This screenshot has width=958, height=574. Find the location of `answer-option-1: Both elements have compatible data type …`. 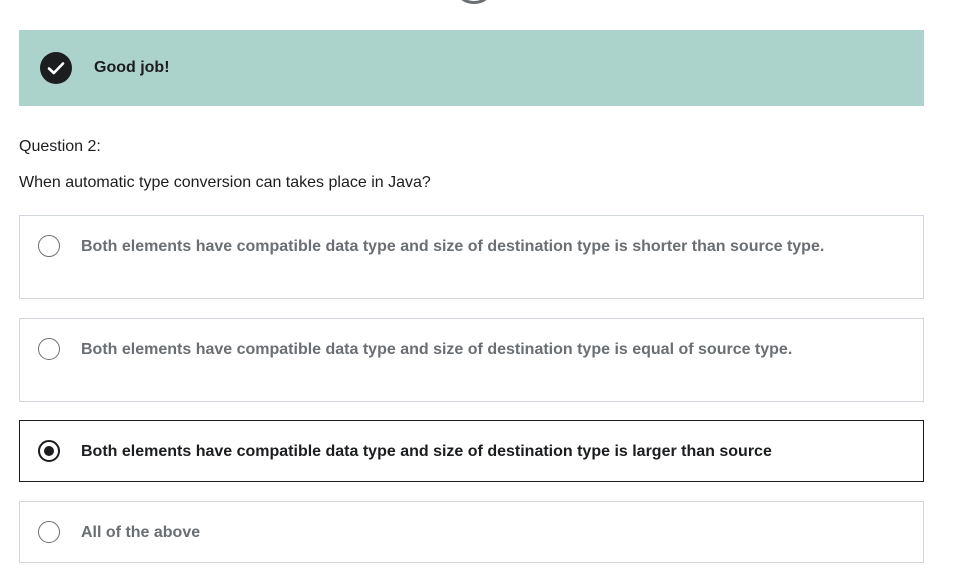

answer-option-1: Both elements have compatible data type … is located at coordinates (471, 257).